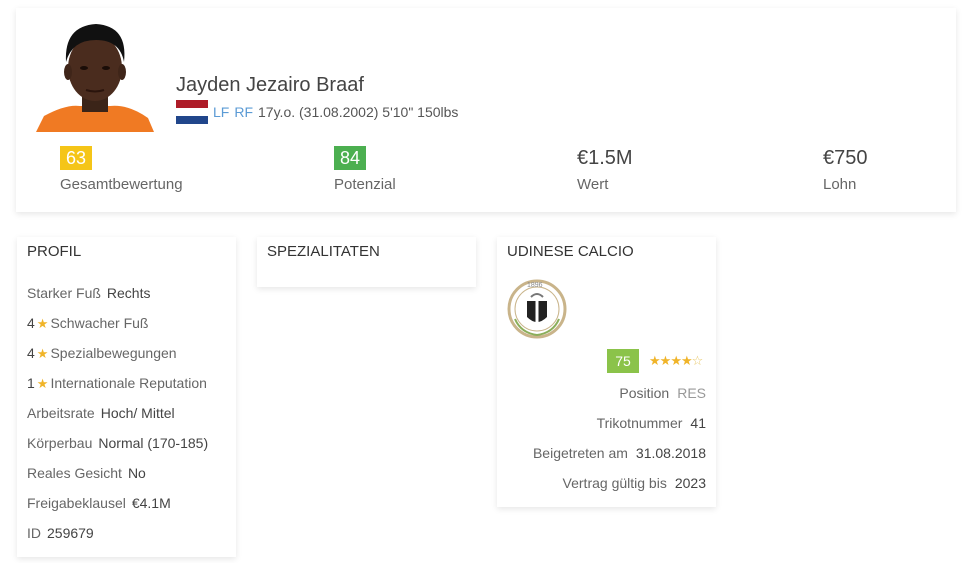  What do you see at coordinates (153, 443) in the screenshot?
I see `body-type-value: Normal (170-185)` at bounding box center [153, 443].